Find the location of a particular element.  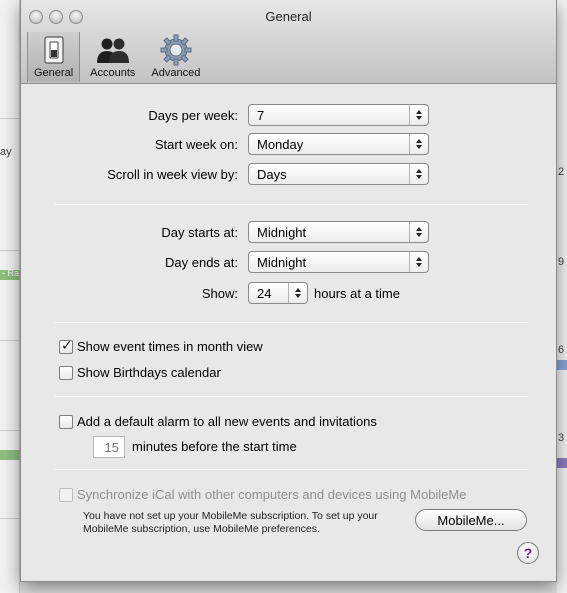

scroll-week-row: Scroll in week view by: Days is located at coordinates (288, 175).